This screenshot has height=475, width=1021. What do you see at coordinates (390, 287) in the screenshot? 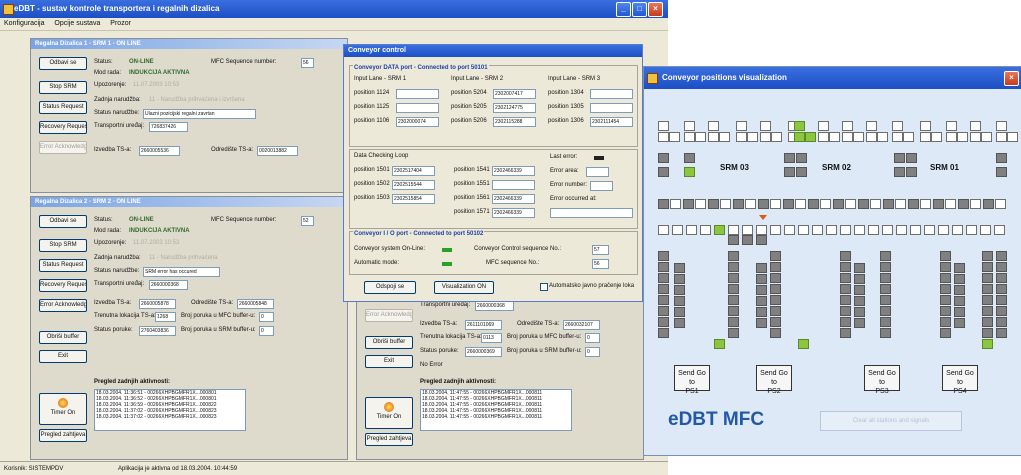
I see `odspoji-button: Odspoji se` at bounding box center [390, 287].